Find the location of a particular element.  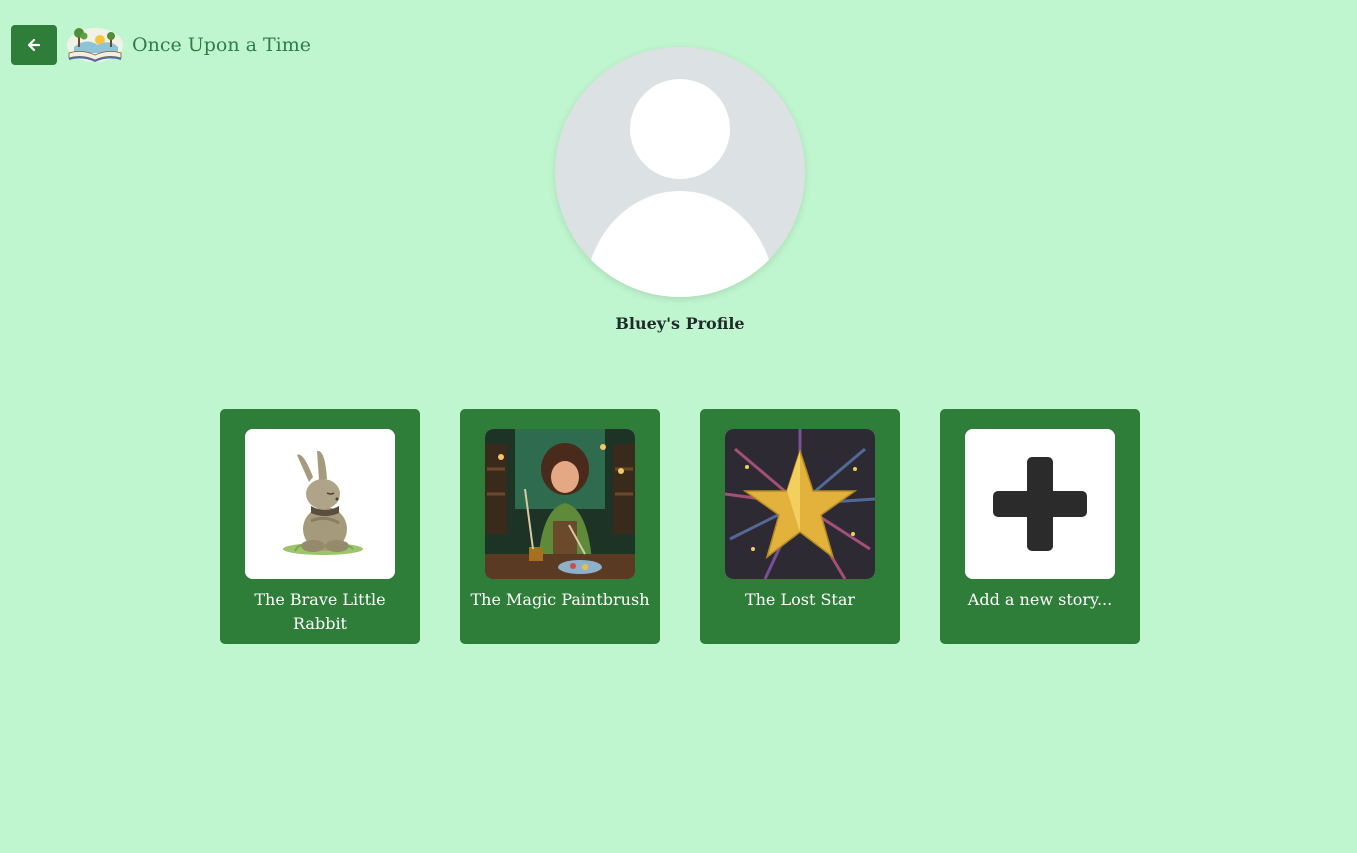

gold-star-icon is located at coordinates (800, 504).